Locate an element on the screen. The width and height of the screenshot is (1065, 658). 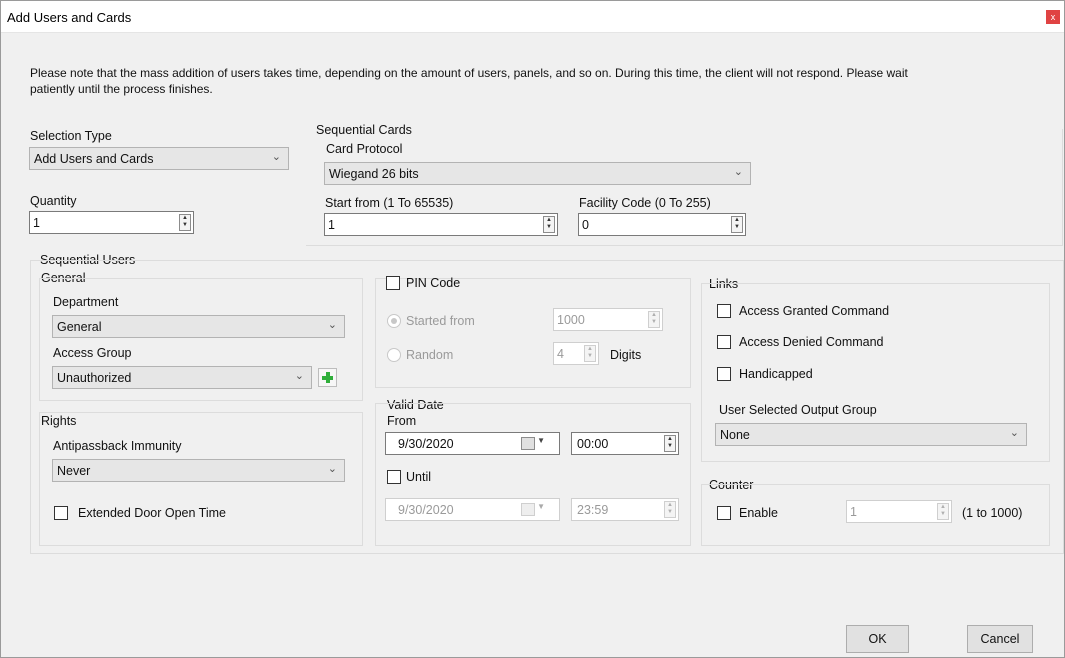
selection-type-dropdown: Add Users and Cards ⌄ is located at coordinates (159, 158).